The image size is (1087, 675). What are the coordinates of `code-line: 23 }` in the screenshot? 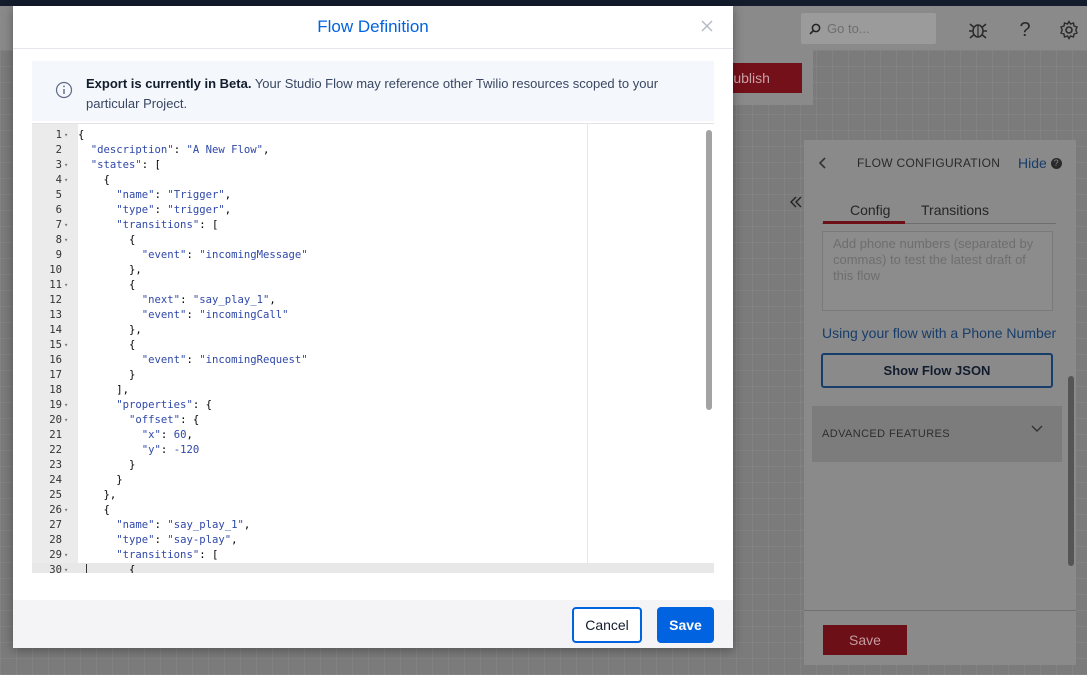 It's located at (373, 465).